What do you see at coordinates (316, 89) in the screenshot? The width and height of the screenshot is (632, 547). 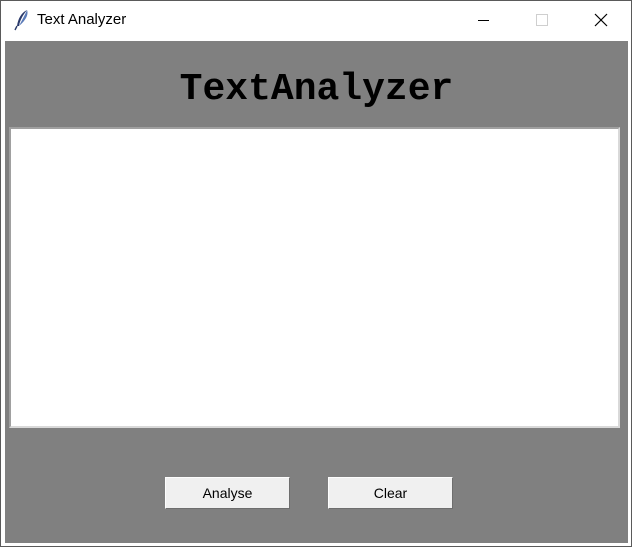 I see `app-heading: TextAnalyzer` at bounding box center [316, 89].